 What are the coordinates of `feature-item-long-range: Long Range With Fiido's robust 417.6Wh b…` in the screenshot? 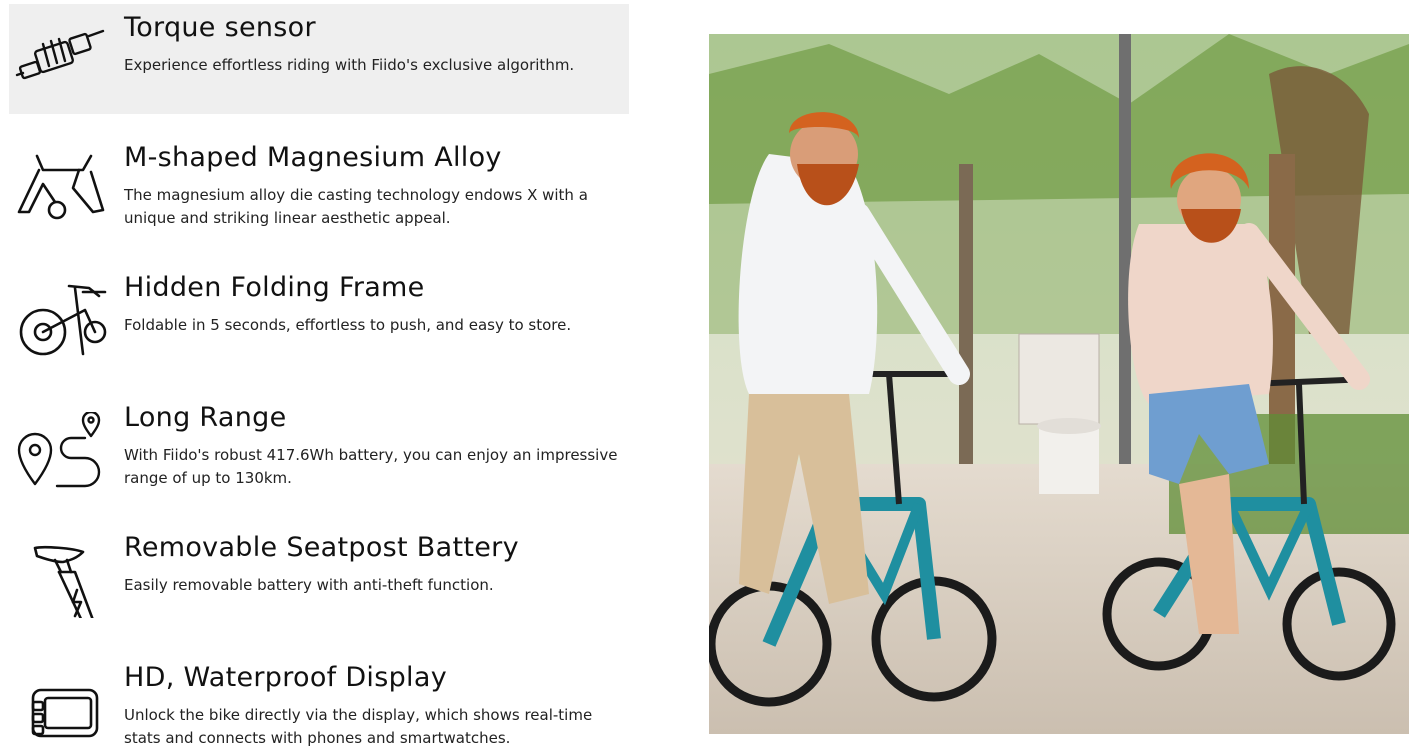 It's located at (319, 459).